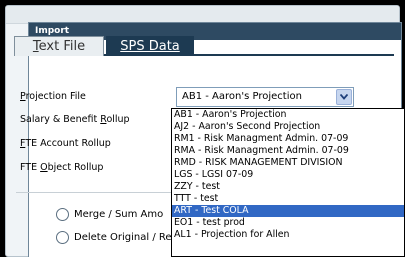  I want to click on dropdown-option: RMD - RISK MANAGEMENT DIVISION, so click(288, 163).